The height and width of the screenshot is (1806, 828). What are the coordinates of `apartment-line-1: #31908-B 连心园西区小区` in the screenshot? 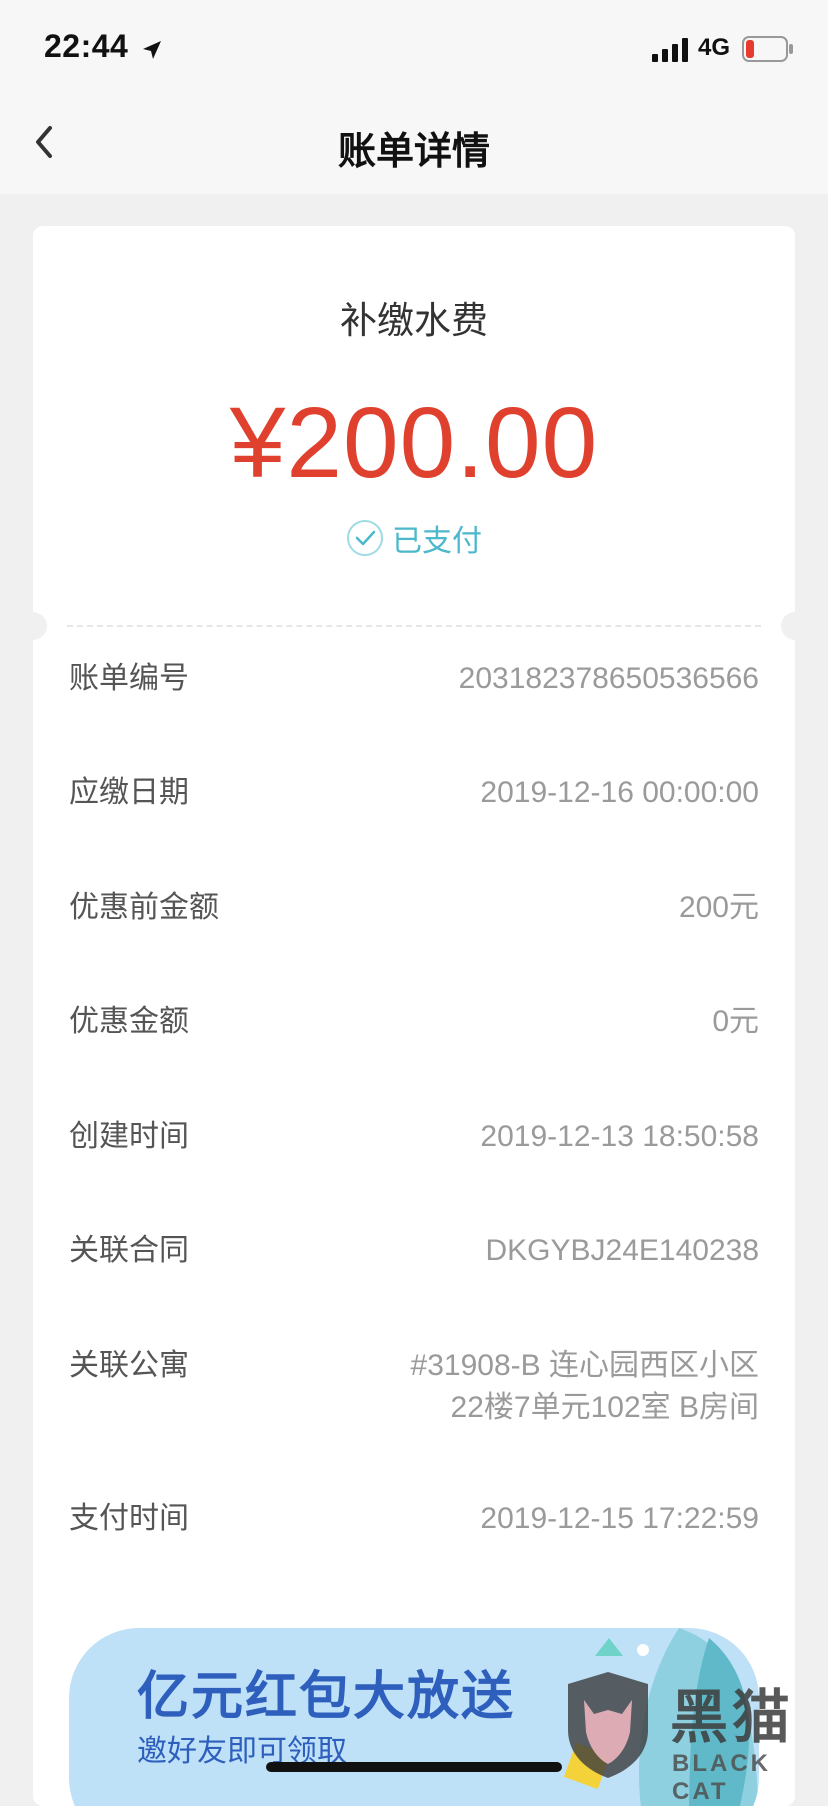 It's located at (584, 1365).